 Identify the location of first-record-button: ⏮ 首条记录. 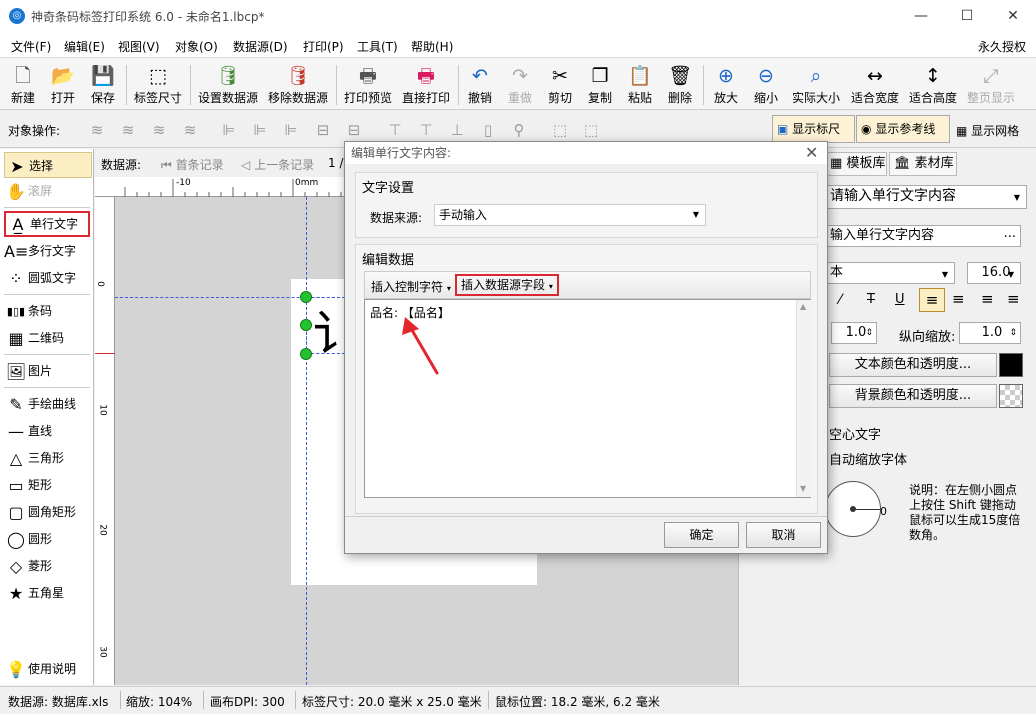
(192, 164).